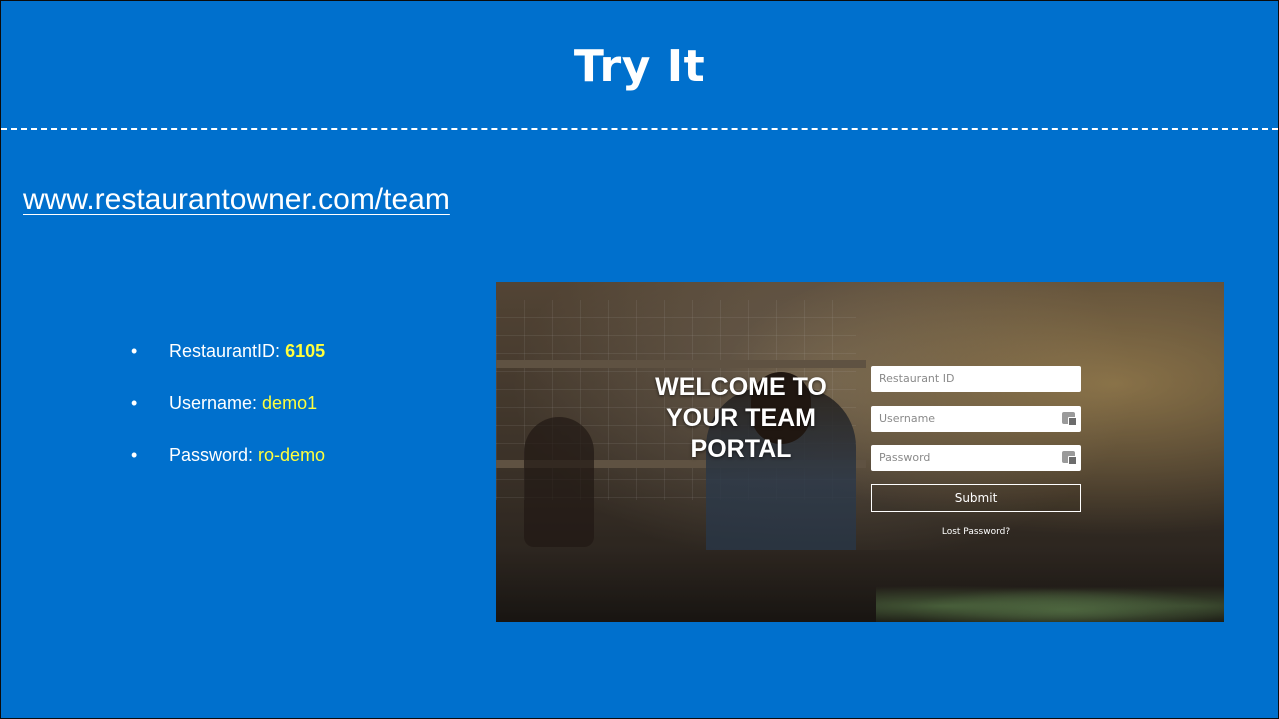 The image size is (1279, 719). What do you see at coordinates (214, 455) in the screenshot?
I see `credential-label: Password:` at bounding box center [214, 455].